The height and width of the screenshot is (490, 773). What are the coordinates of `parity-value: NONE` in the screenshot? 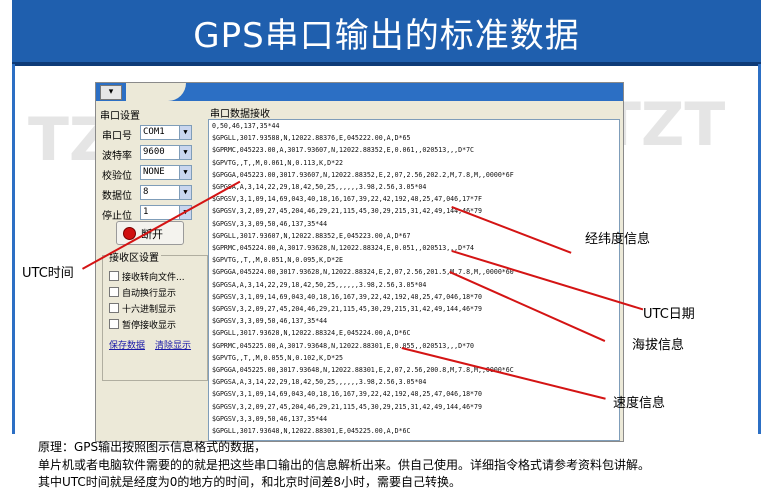 It's located at (154, 172).